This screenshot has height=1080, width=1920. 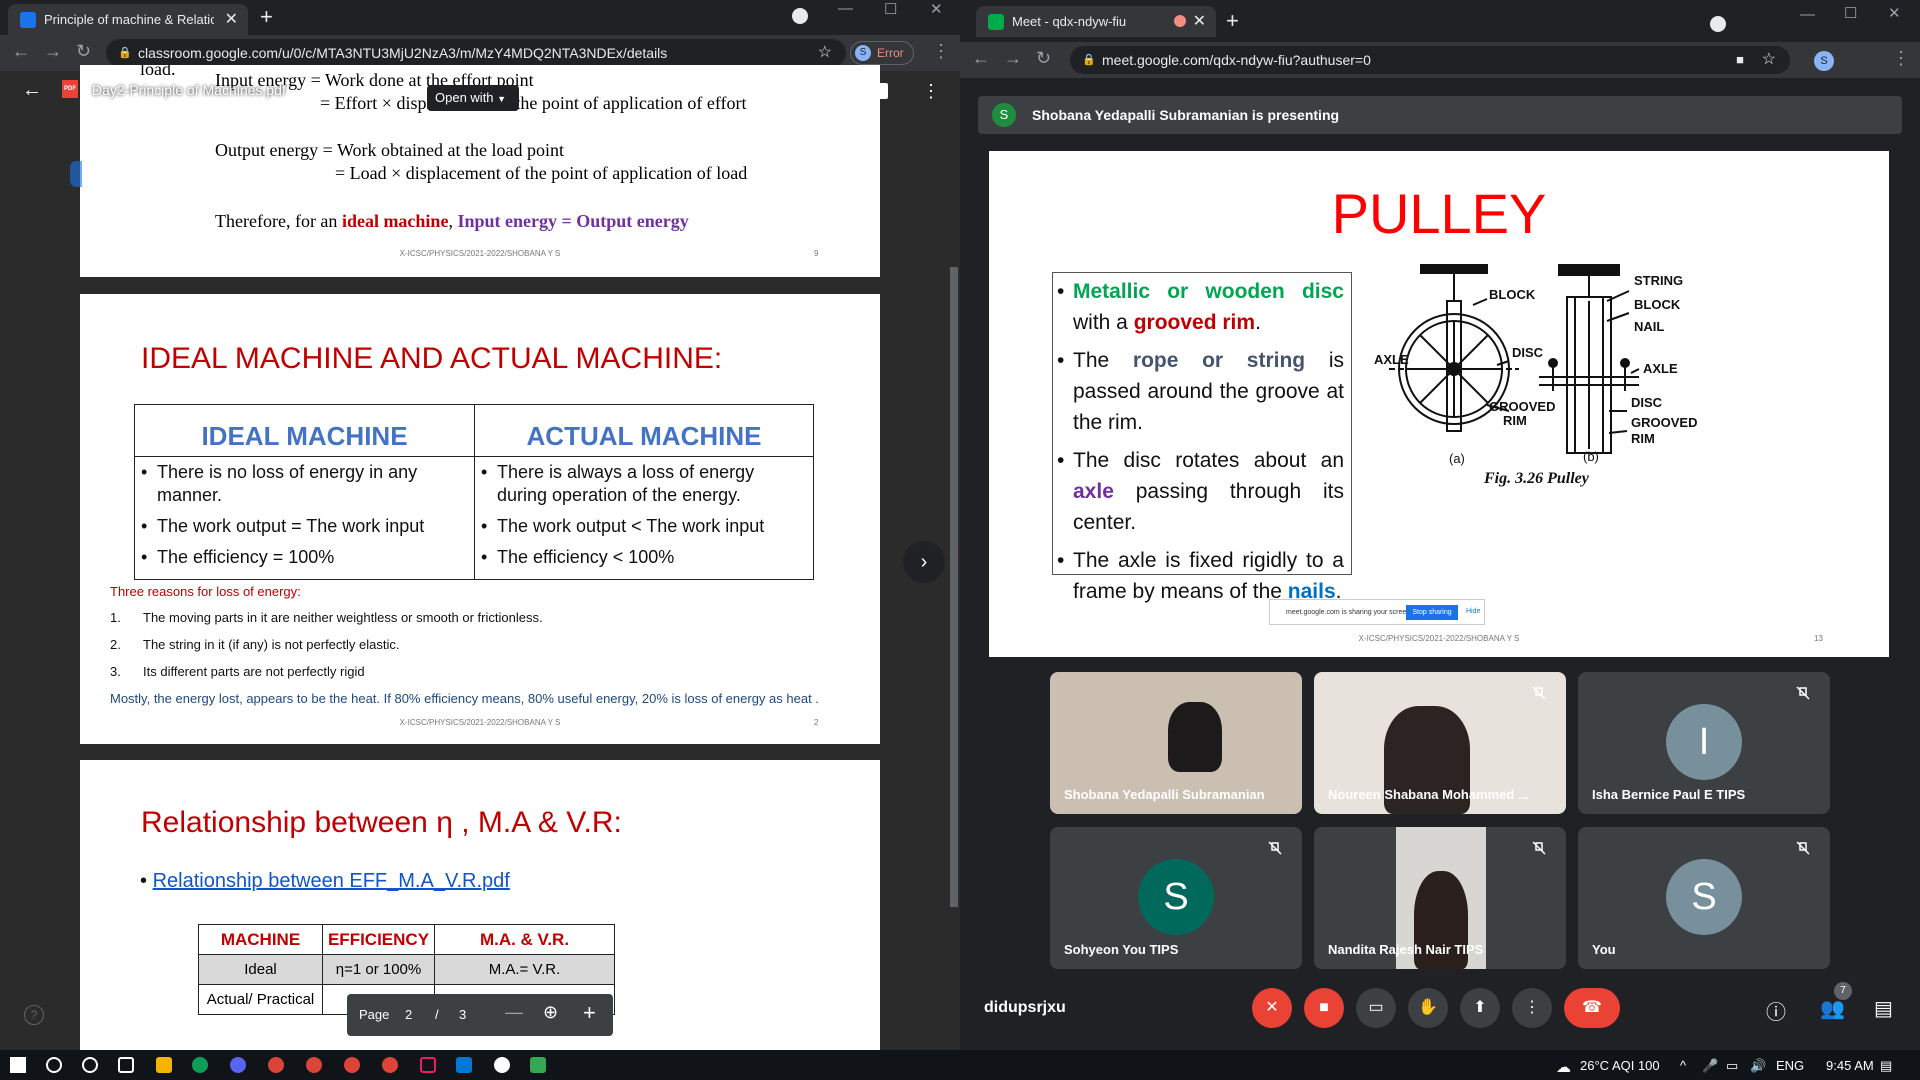 I want to click on back-arrow-icon: ←, so click(x=32, y=90).